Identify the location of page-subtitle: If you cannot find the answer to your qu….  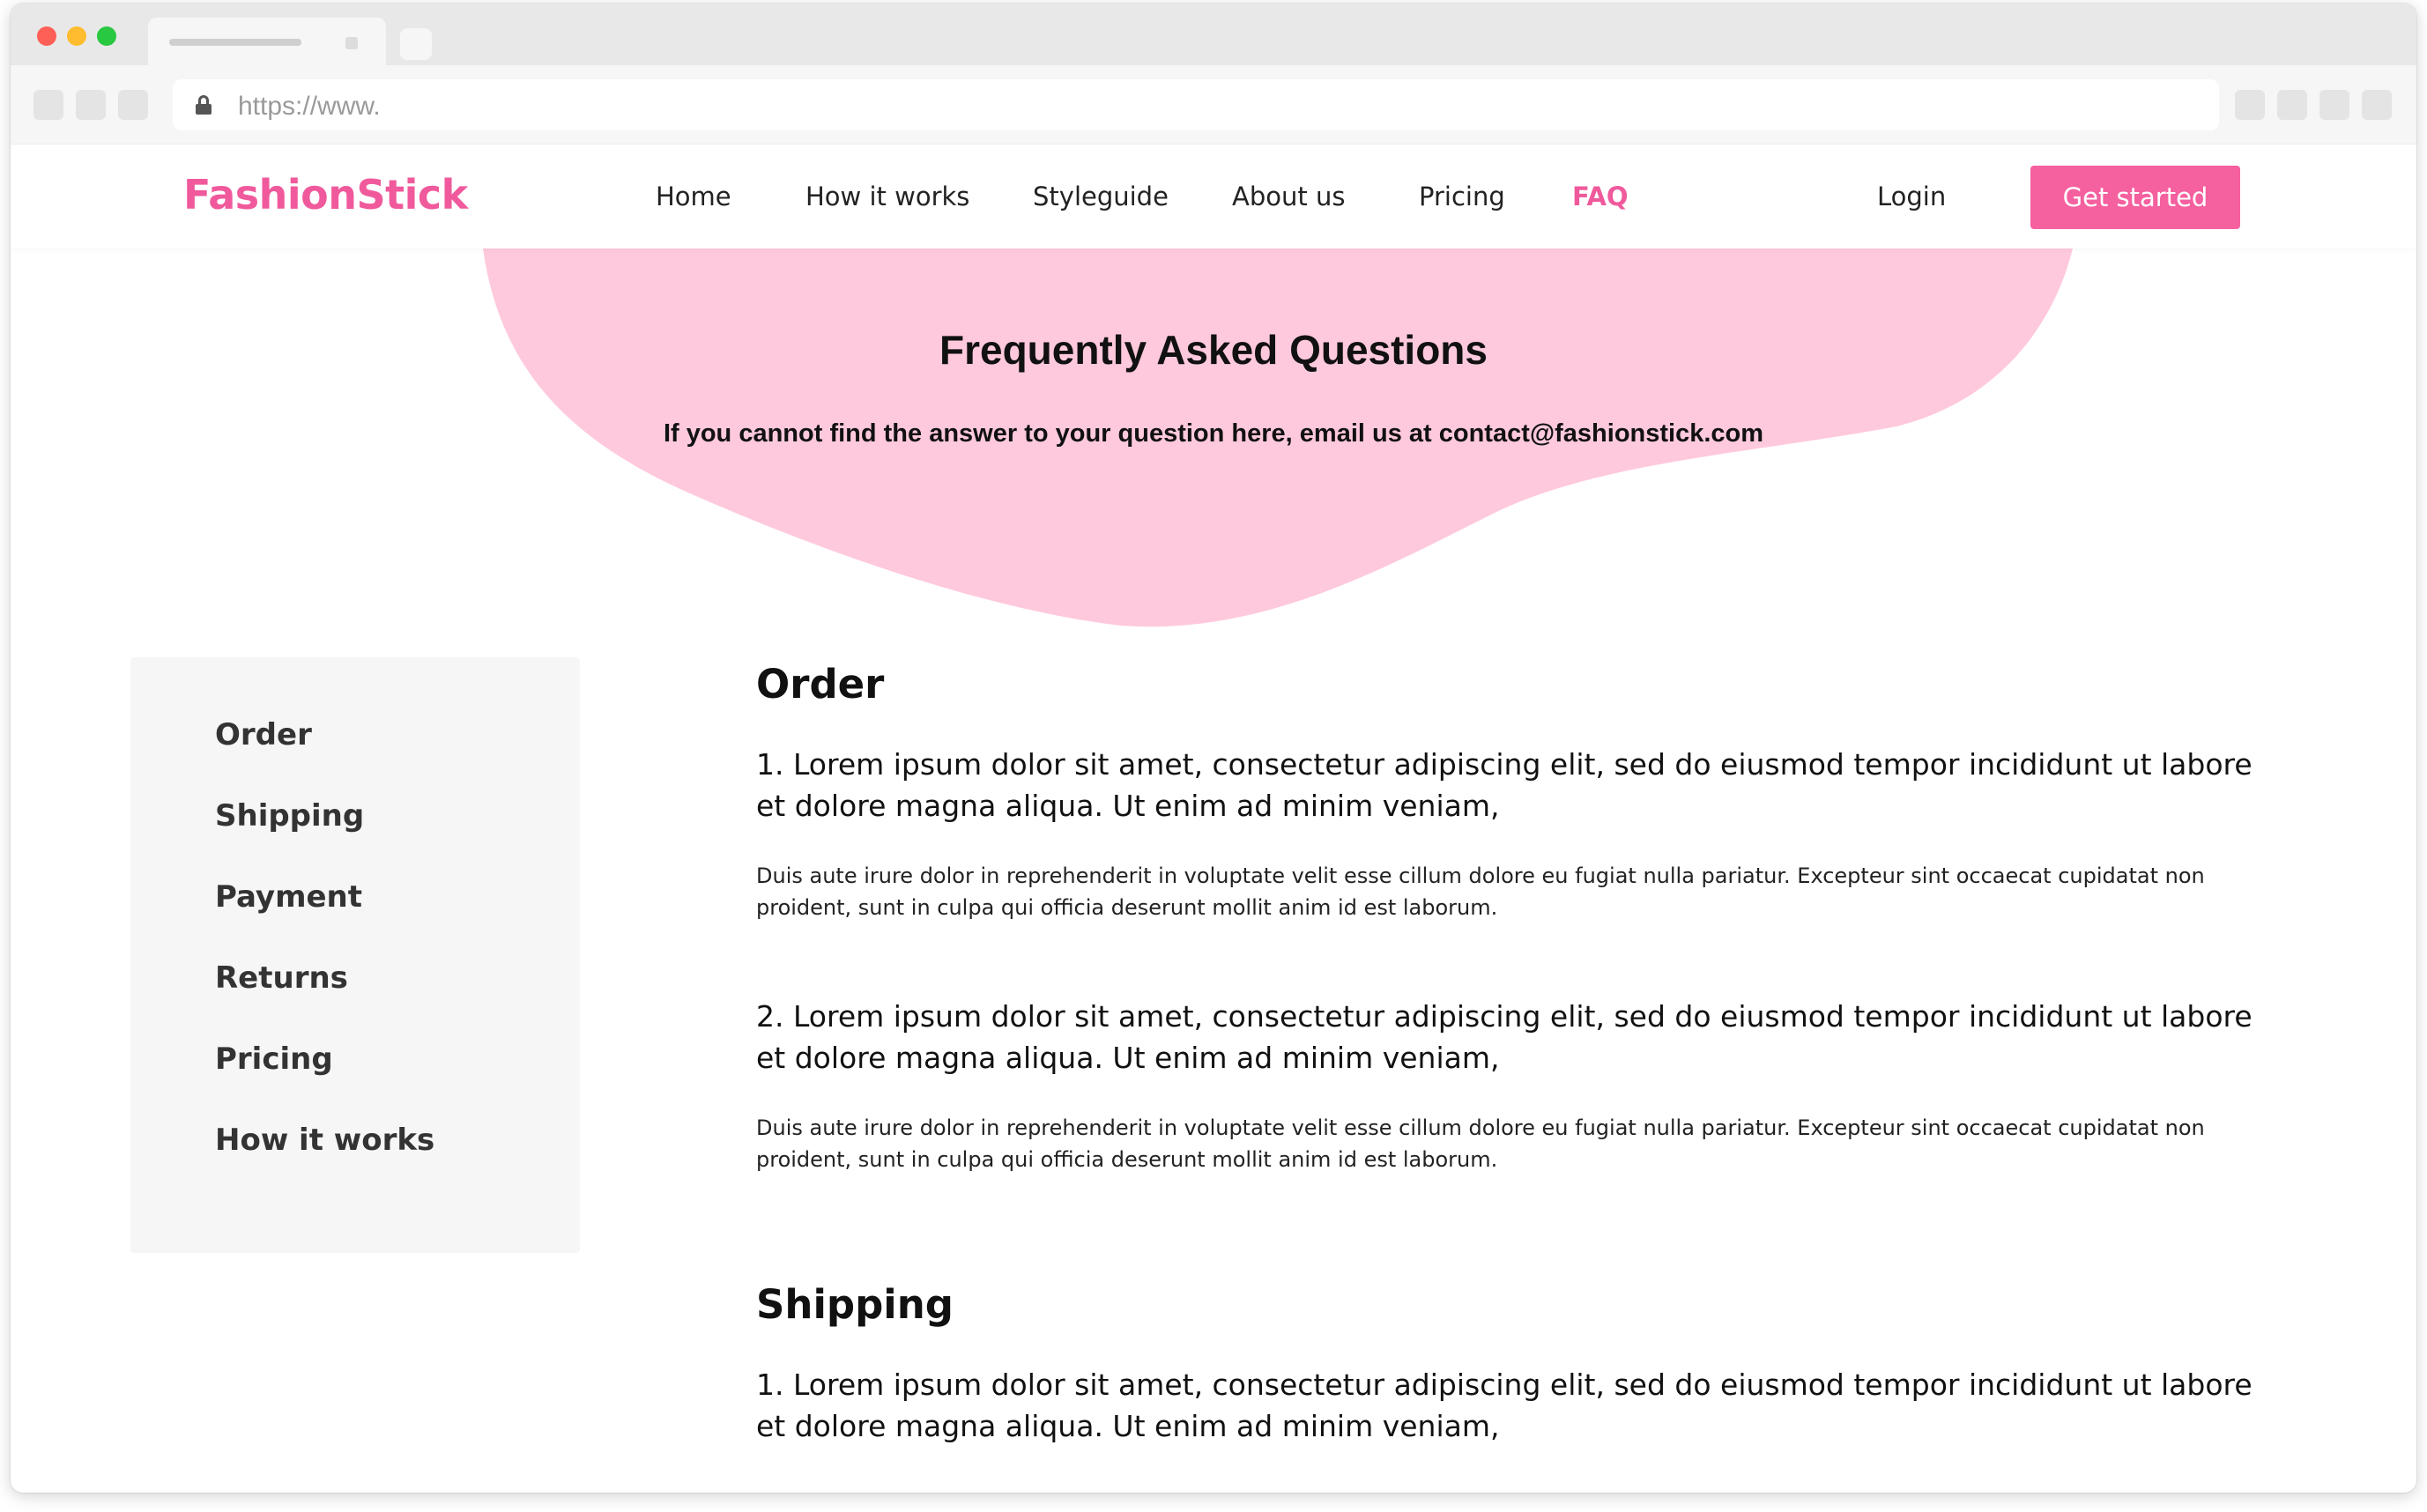
(1213, 433).